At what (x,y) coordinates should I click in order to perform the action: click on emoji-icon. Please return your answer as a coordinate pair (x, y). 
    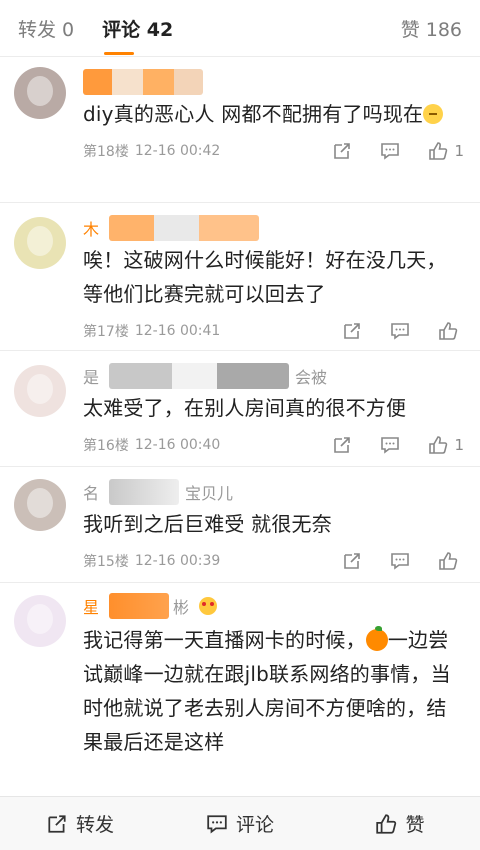
    Looking at the image, I should click on (433, 114).